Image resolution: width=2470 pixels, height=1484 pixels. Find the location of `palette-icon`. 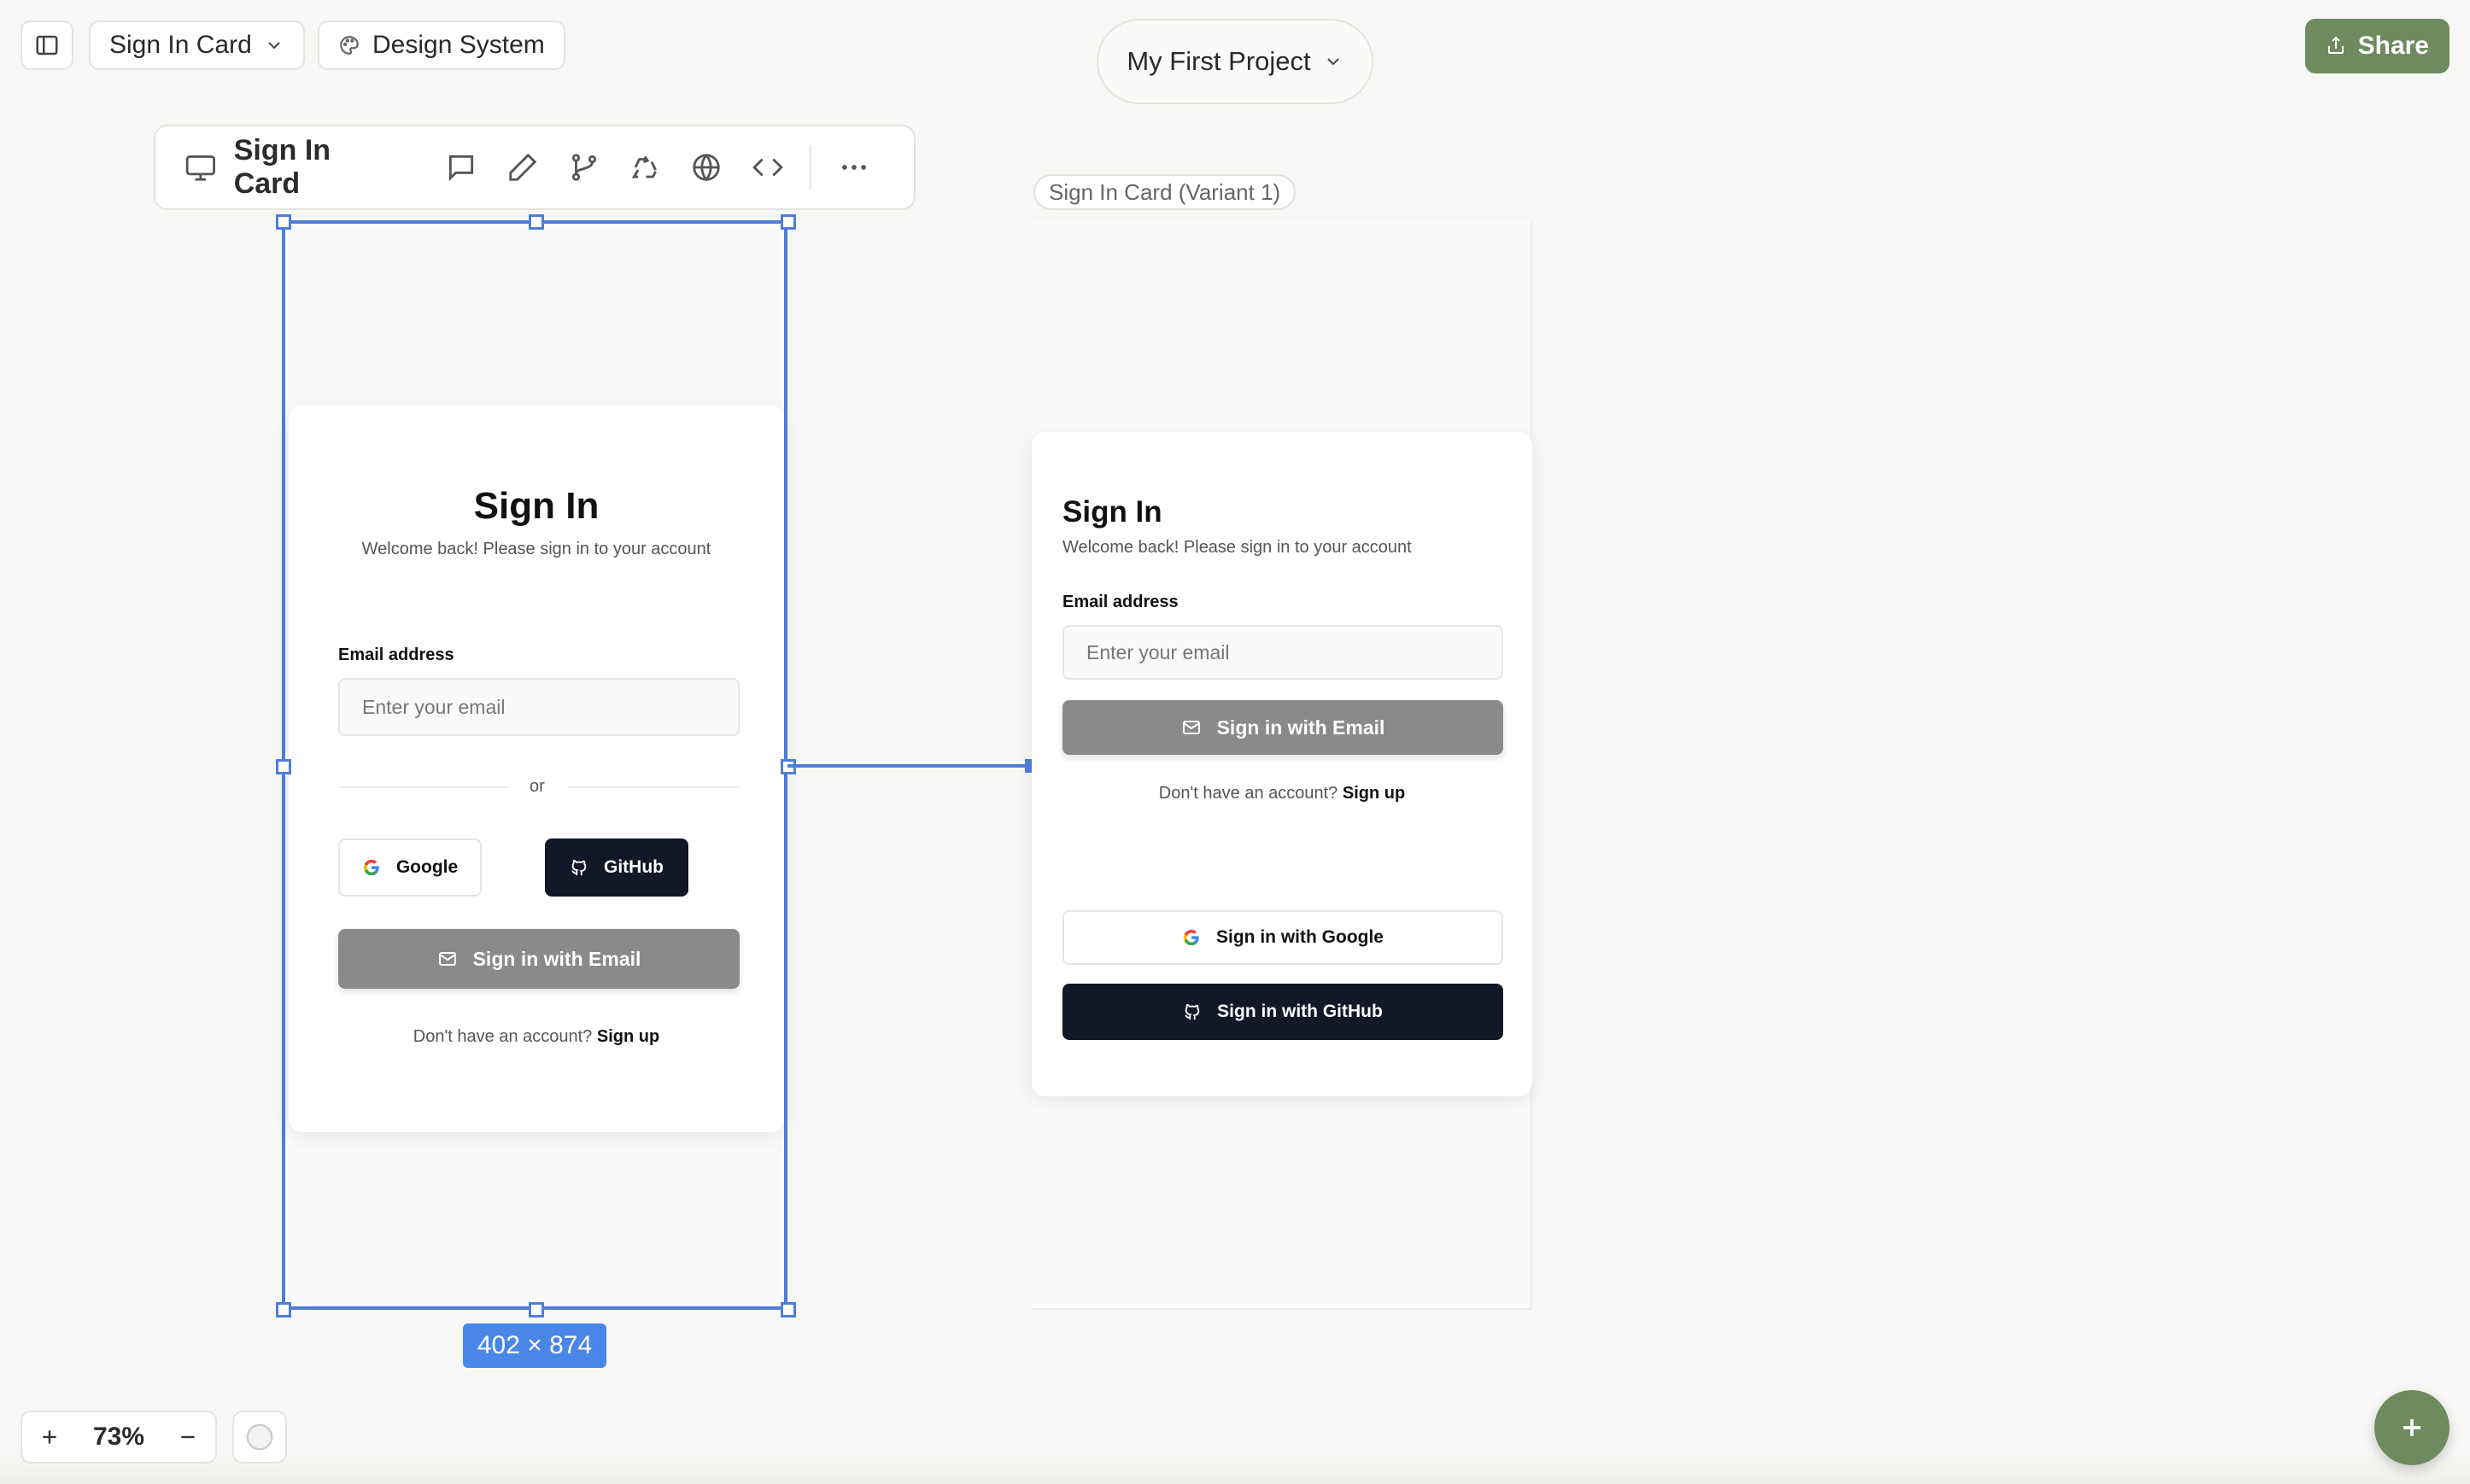

palette-icon is located at coordinates (349, 45).